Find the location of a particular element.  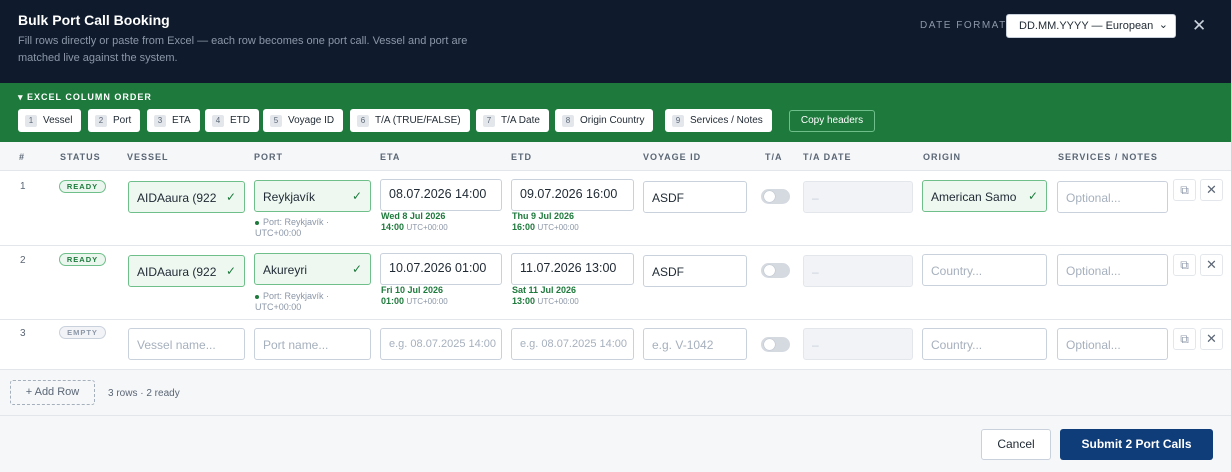

column-chip-ta-date: 7 T/A Date is located at coordinates (512, 120).